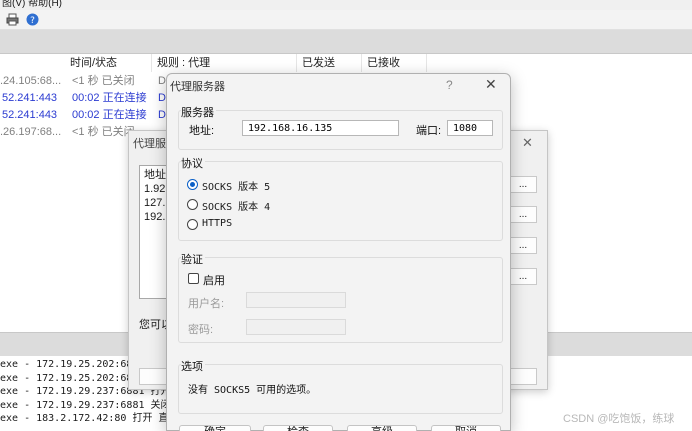  Describe the element at coordinates (193, 366) in the screenshot. I see `options-group-label: 选项` at that location.